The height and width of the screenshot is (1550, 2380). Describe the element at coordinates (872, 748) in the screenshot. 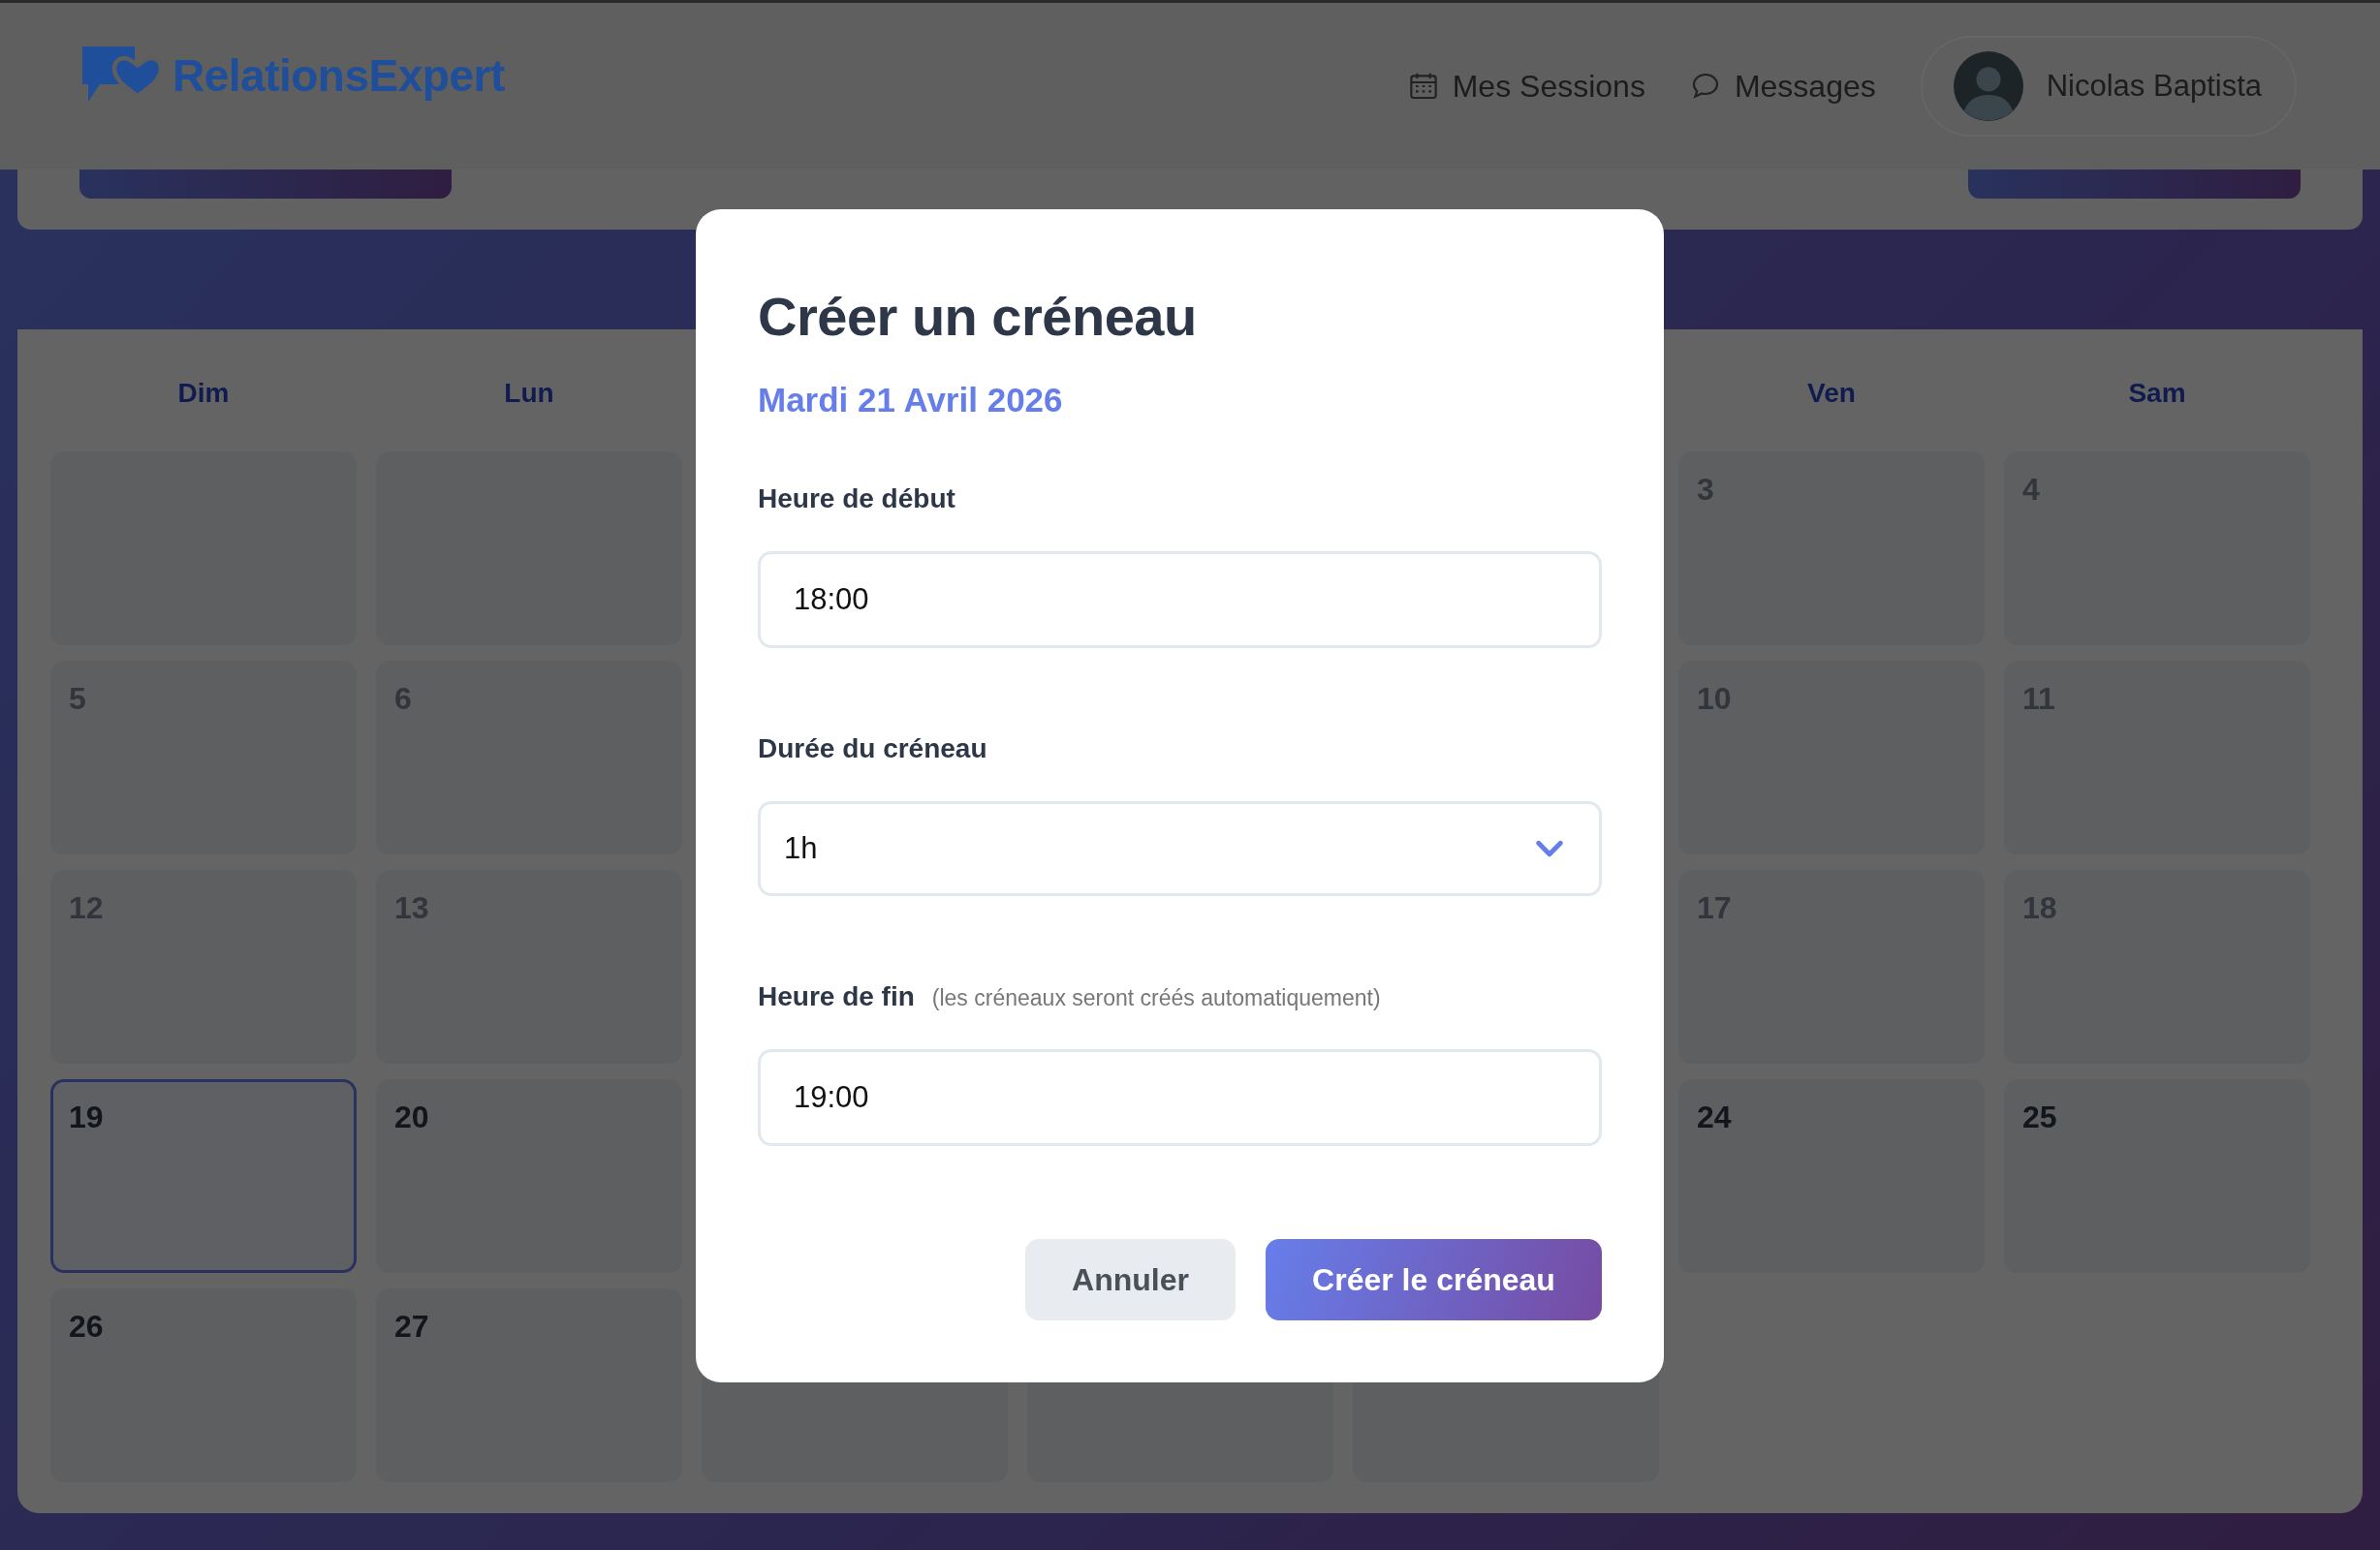

I see `field-label: Durée du créneau` at that location.